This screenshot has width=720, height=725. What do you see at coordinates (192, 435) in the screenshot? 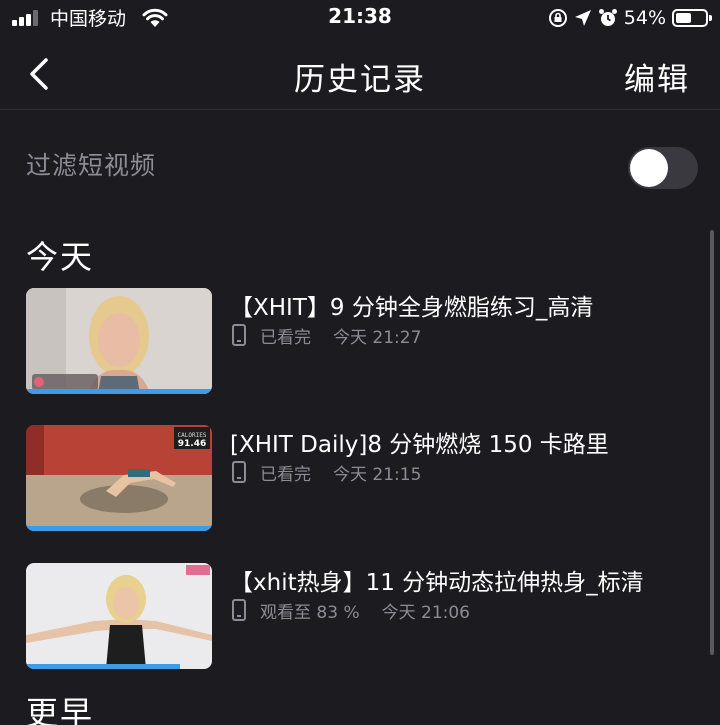
I see `svg-text: CALORIES` at bounding box center [192, 435].